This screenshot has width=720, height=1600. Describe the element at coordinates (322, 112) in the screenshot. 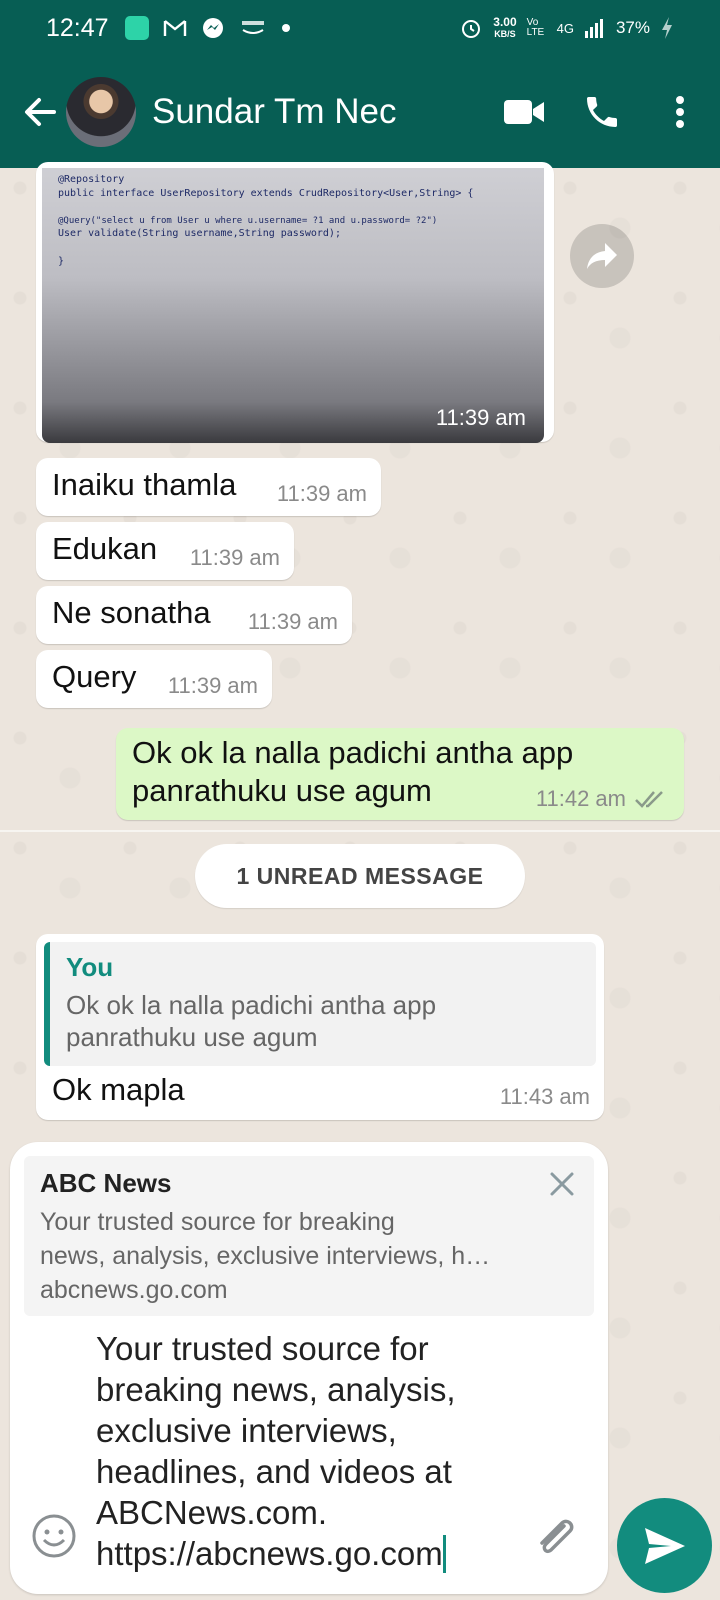

I see `contact-name: Sundar Tm Nec` at that location.